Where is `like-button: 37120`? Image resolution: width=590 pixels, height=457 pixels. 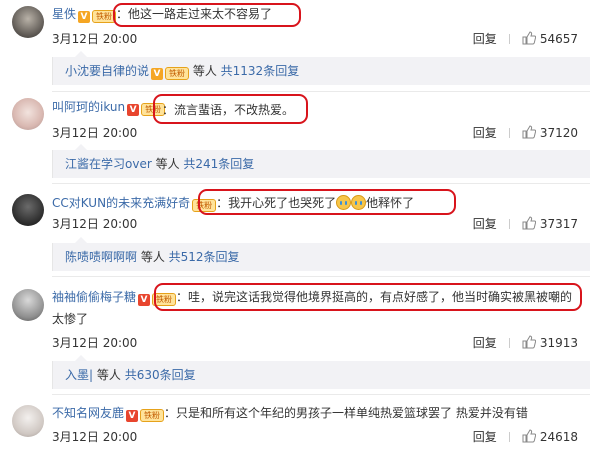 like-button: 37120 is located at coordinates (550, 132).